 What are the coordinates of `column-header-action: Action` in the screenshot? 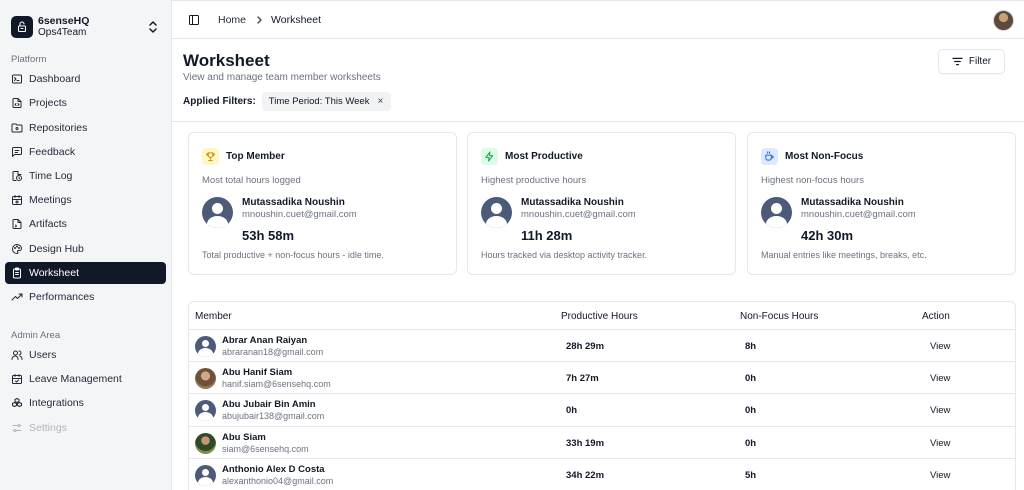 It's located at (936, 316).